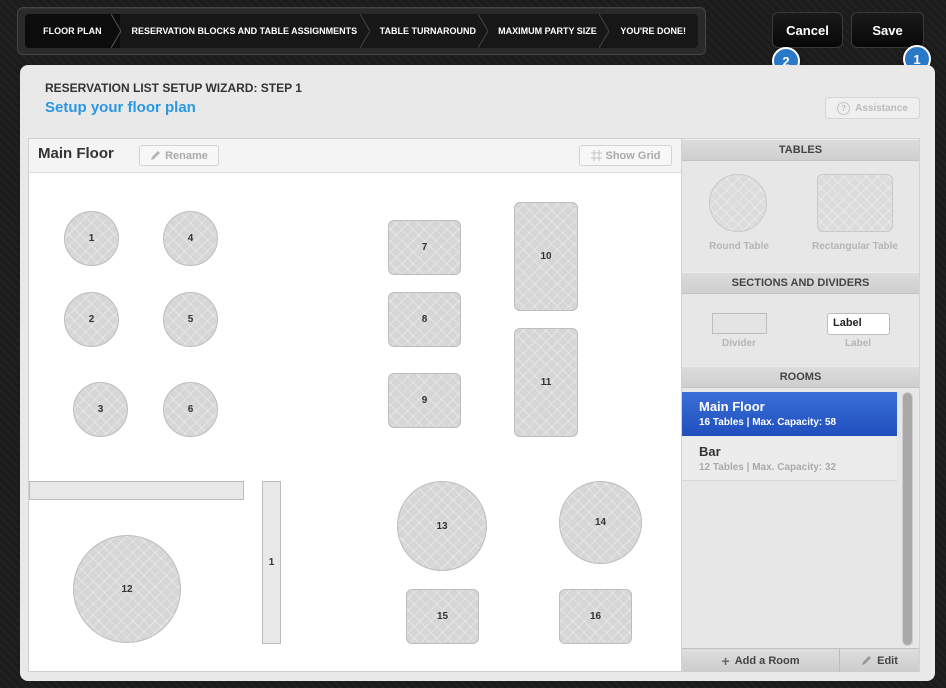 This screenshot has width=946, height=688. Describe the element at coordinates (881, 108) in the screenshot. I see `assistance-label: Assistance` at that location.